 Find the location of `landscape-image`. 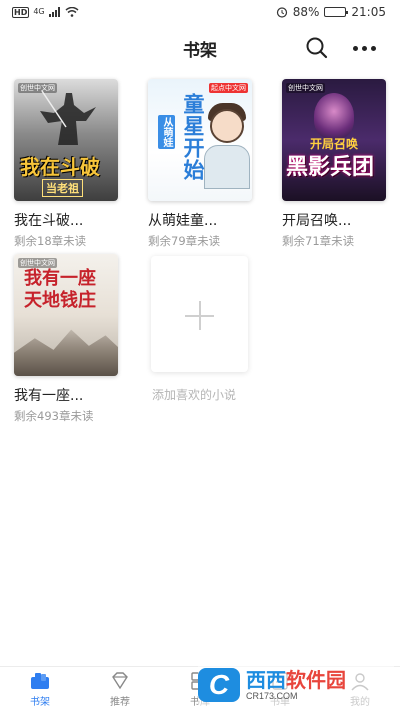

landscape-image is located at coordinates (66, 352).